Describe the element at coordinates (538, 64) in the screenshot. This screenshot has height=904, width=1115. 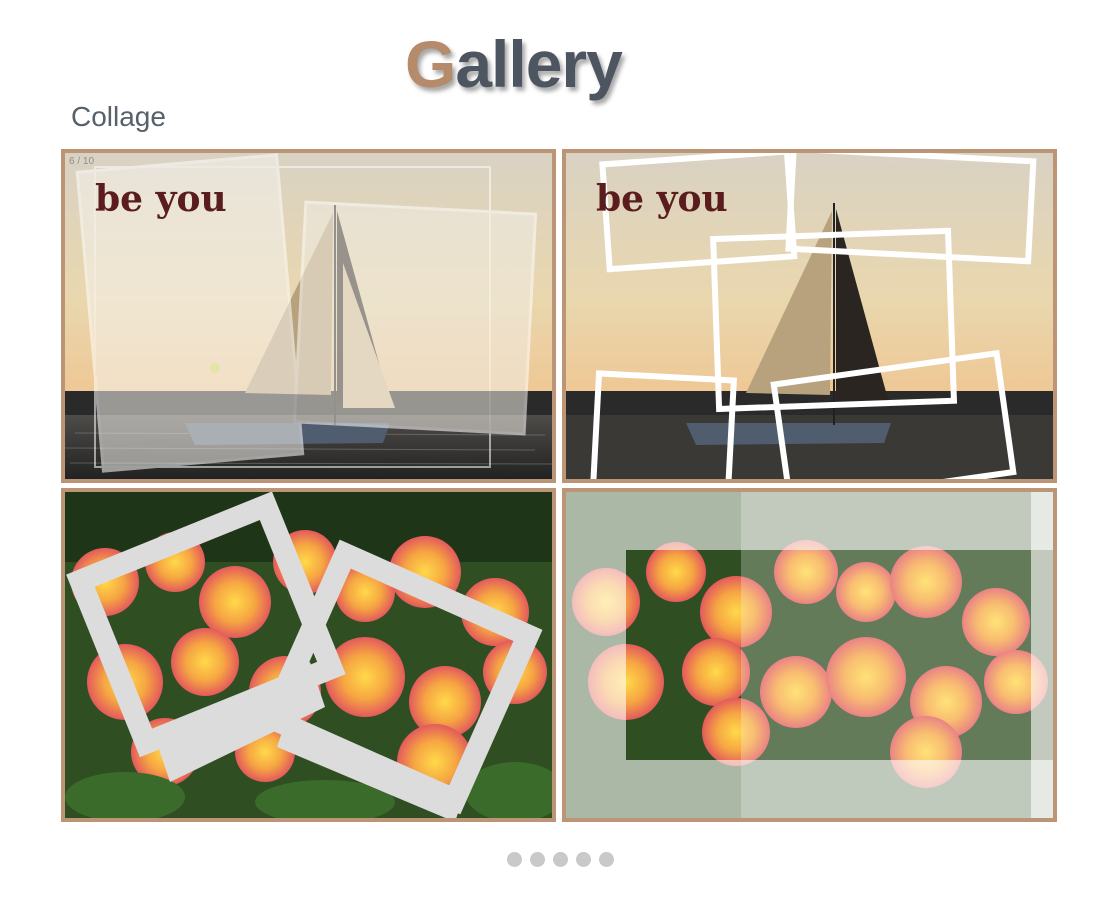
I see `title-rest: allery` at that location.